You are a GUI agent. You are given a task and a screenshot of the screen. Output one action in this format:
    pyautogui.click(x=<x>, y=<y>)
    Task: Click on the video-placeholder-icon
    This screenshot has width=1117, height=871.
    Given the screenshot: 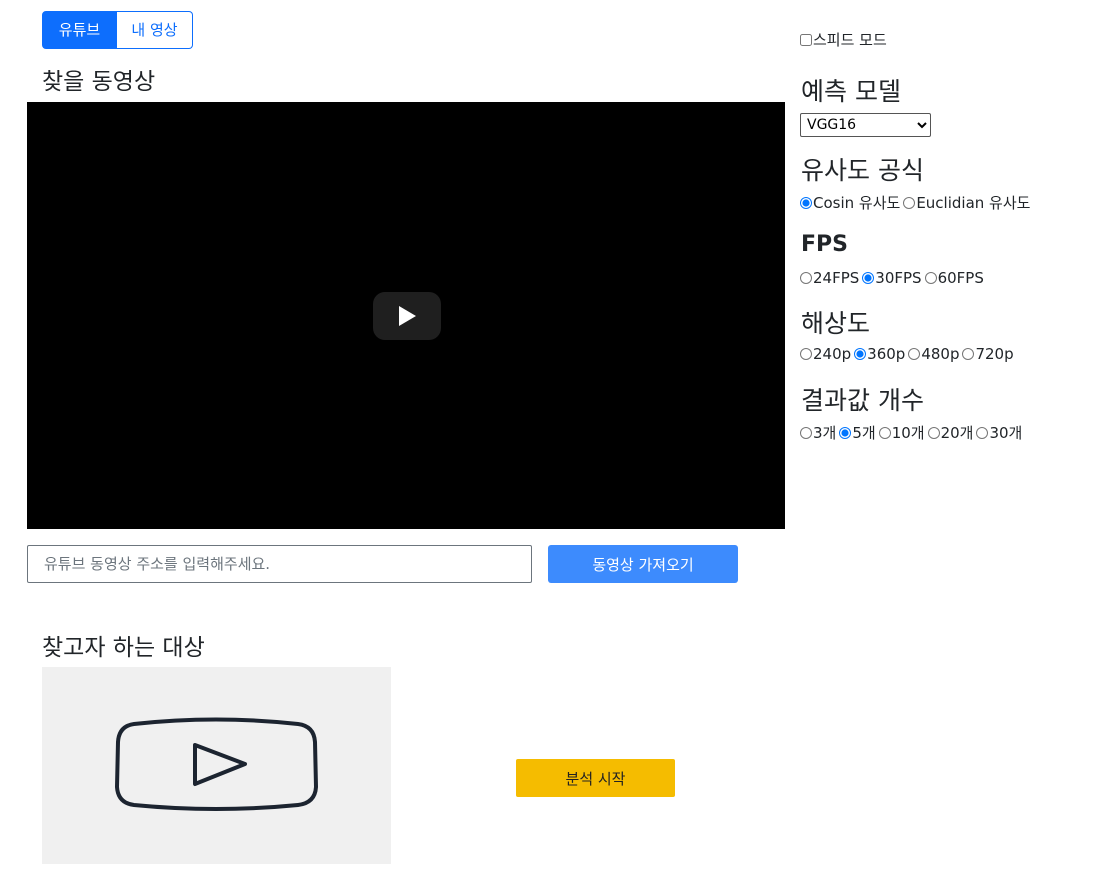 What is the action you would take?
    pyautogui.click(x=216, y=764)
    